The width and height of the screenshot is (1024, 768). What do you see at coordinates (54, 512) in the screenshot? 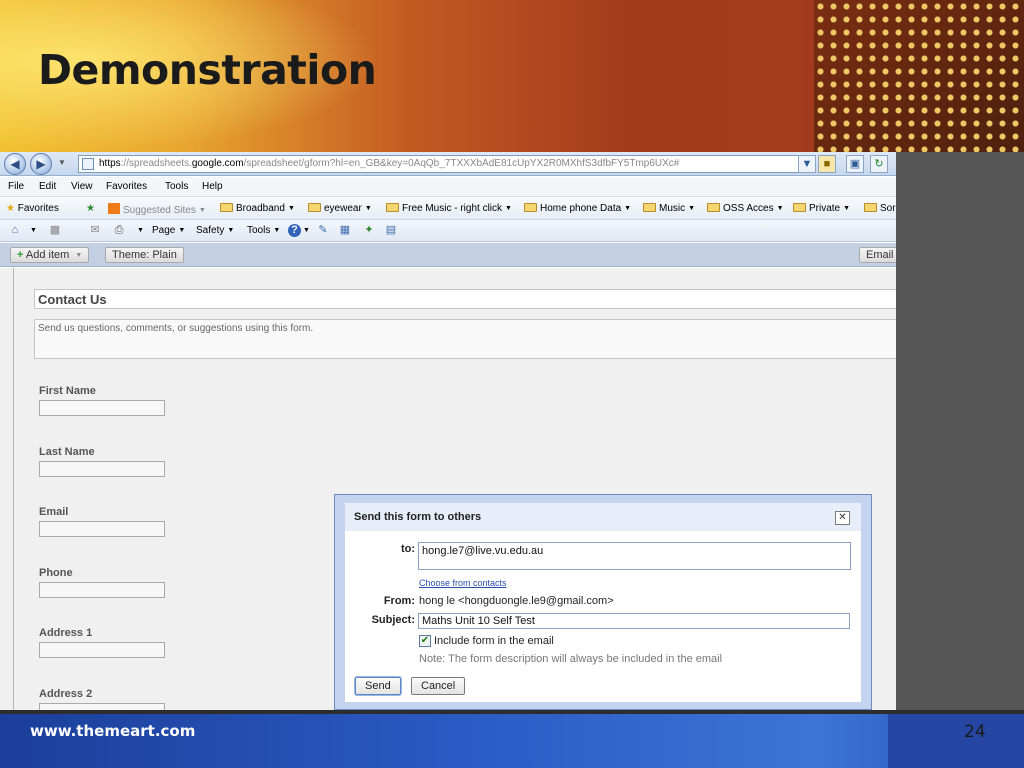
I see `field-label-email: Email` at bounding box center [54, 512].